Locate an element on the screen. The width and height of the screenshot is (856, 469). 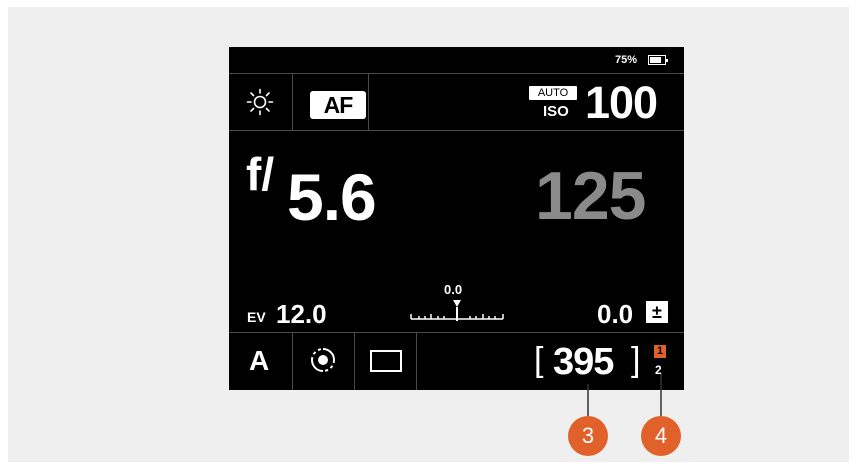
callout-4: 4 is located at coordinates (661, 435).